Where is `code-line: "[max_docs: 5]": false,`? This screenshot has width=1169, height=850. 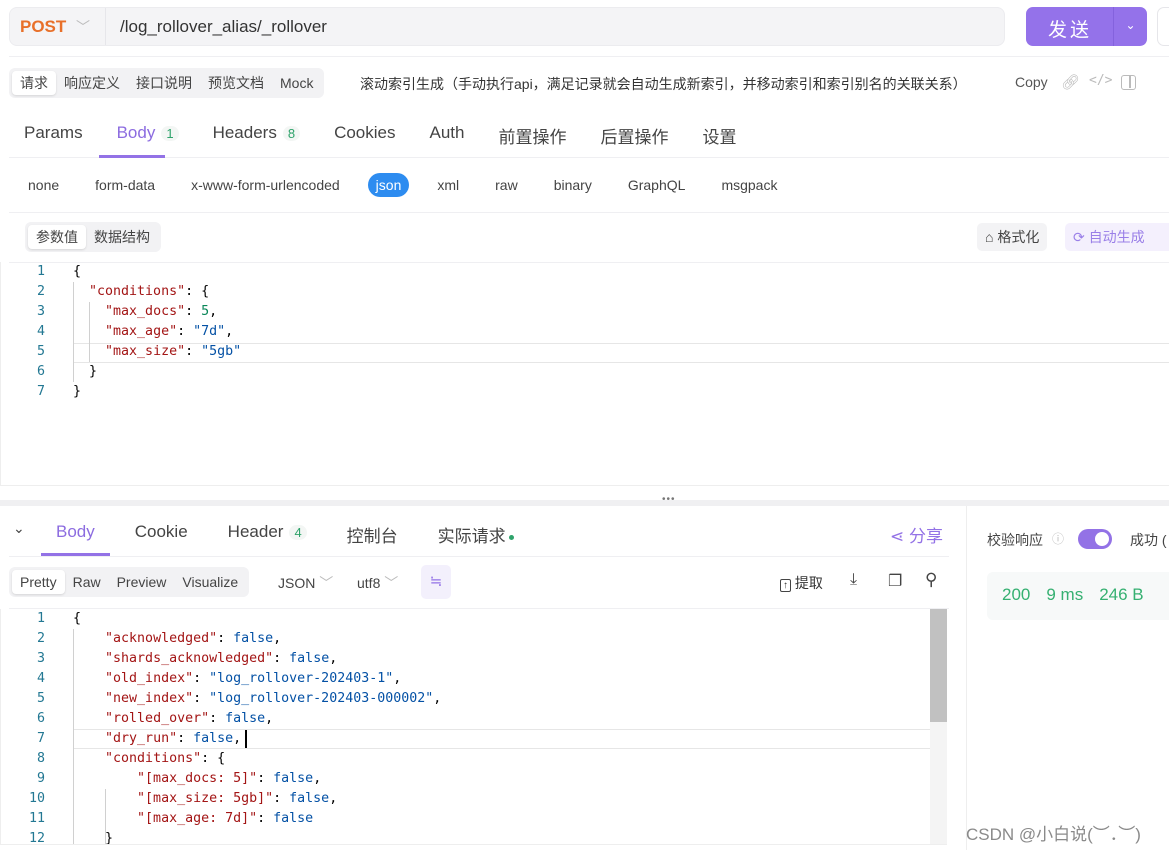
code-line: "[max_docs: 5]": false, is located at coordinates (197, 778).